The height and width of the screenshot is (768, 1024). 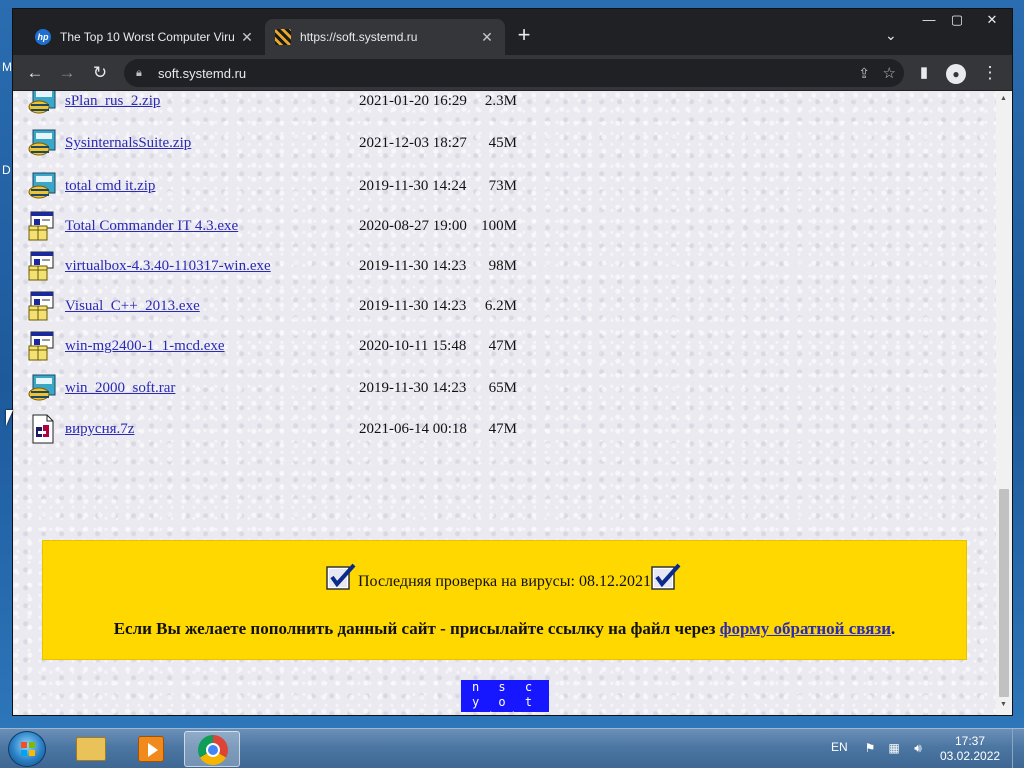 What do you see at coordinates (839, 747) in the screenshot?
I see `language-indicator: EN` at bounding box center [839, 747].